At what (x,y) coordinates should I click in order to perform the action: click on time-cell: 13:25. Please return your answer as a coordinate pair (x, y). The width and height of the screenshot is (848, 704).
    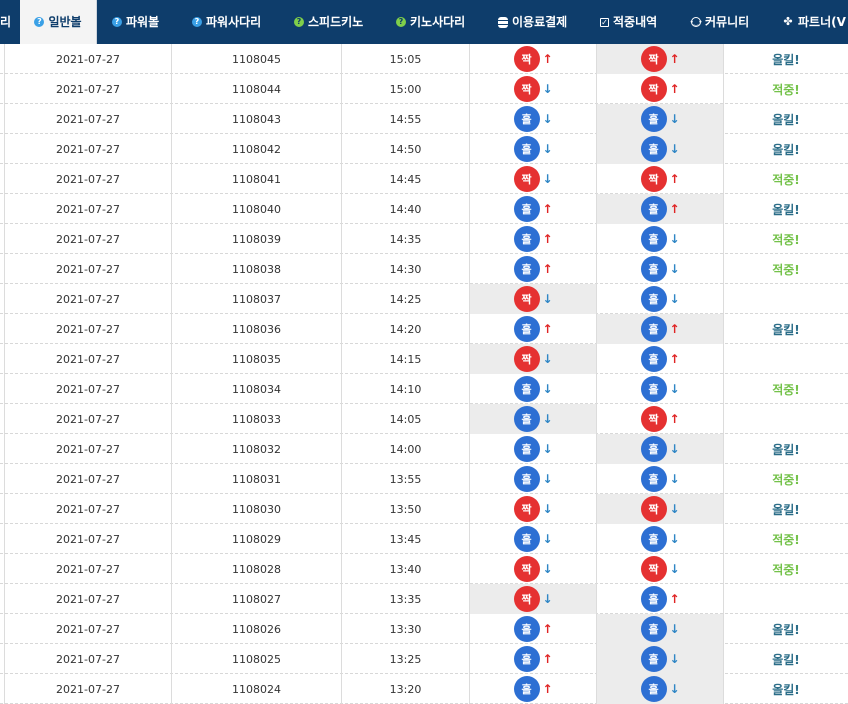
    Looking at the image, I should click on (406, 659).